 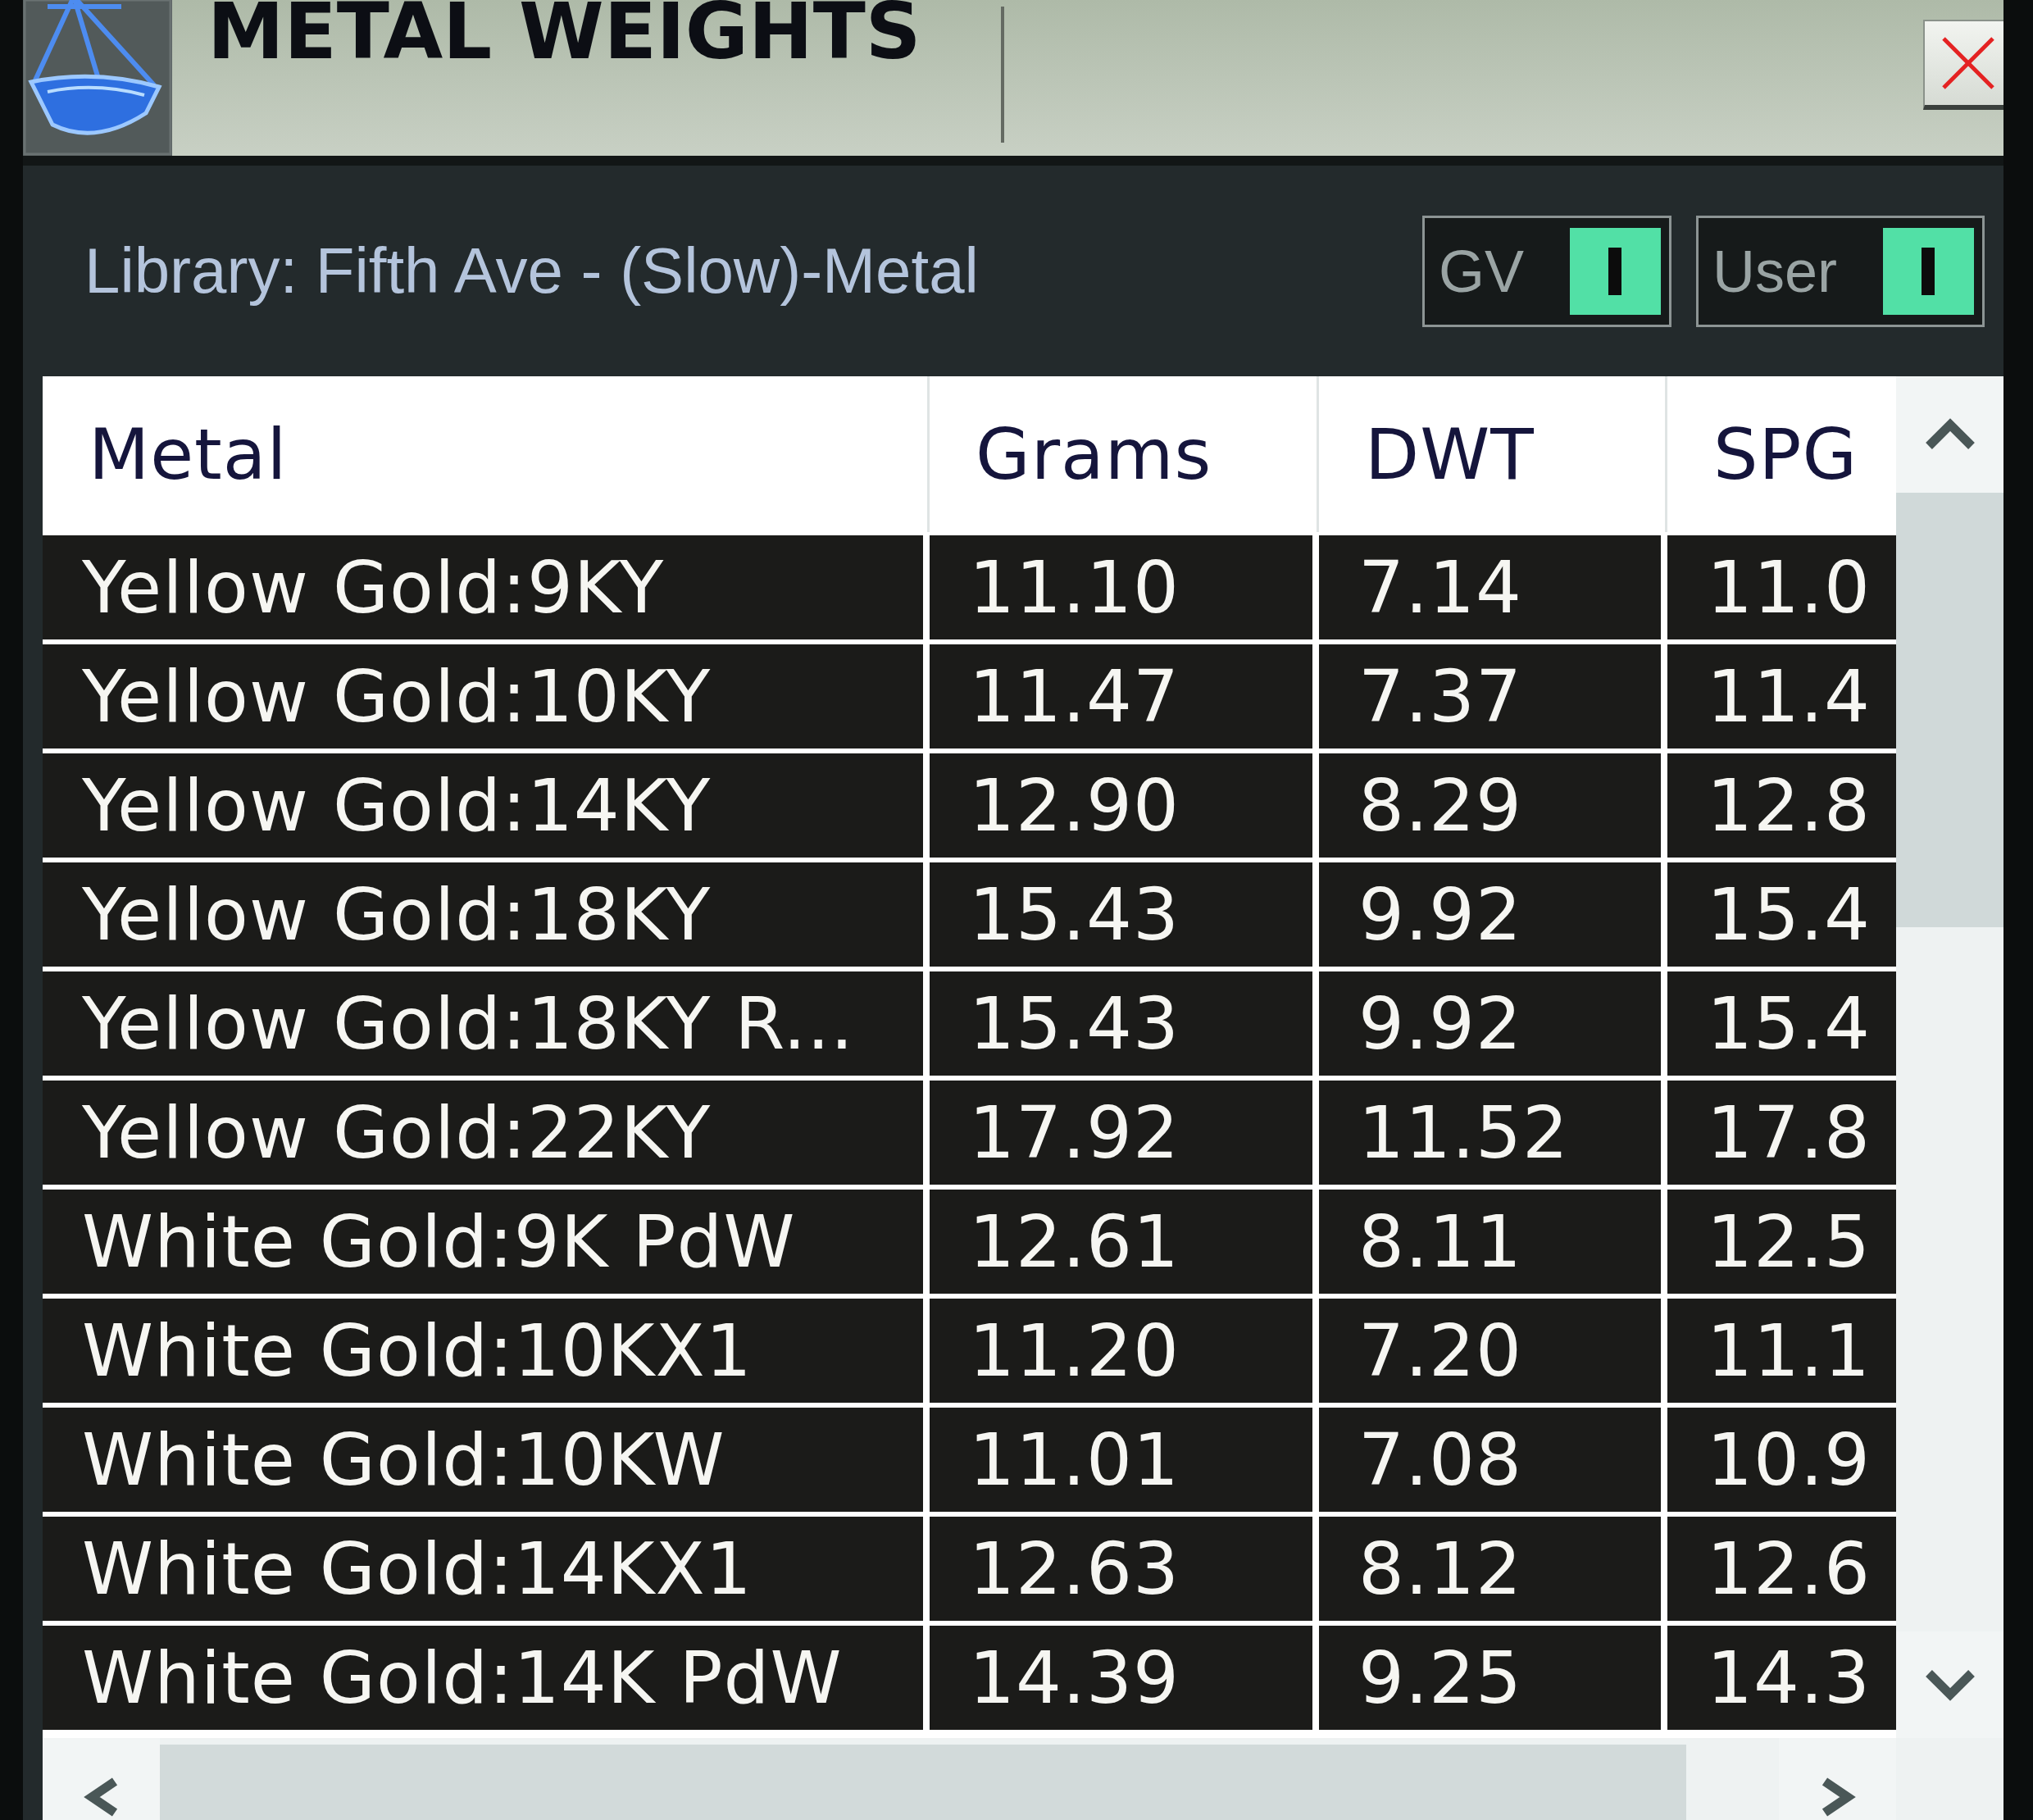 What do you see at coordinates (483, 696) in the screenshot?
I see `table-cell: Yellow Gold:10KY` at bounding box center [483, 696].